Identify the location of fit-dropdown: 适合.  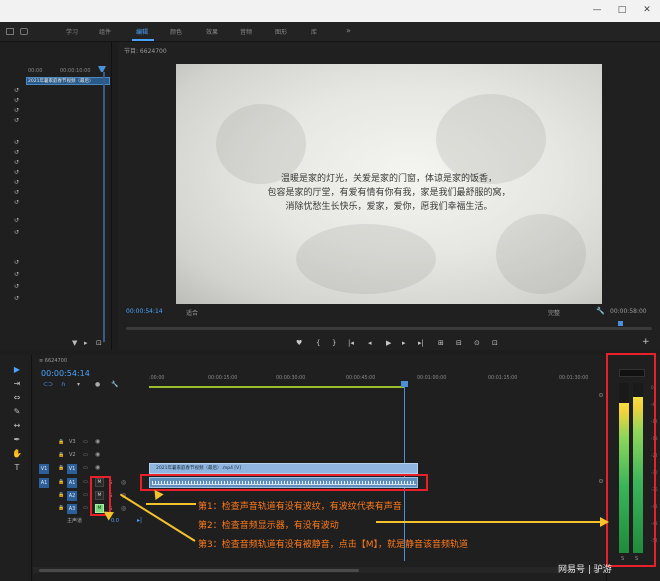
(192, 312).